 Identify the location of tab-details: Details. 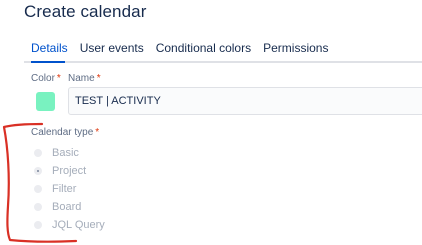
(49, 51).